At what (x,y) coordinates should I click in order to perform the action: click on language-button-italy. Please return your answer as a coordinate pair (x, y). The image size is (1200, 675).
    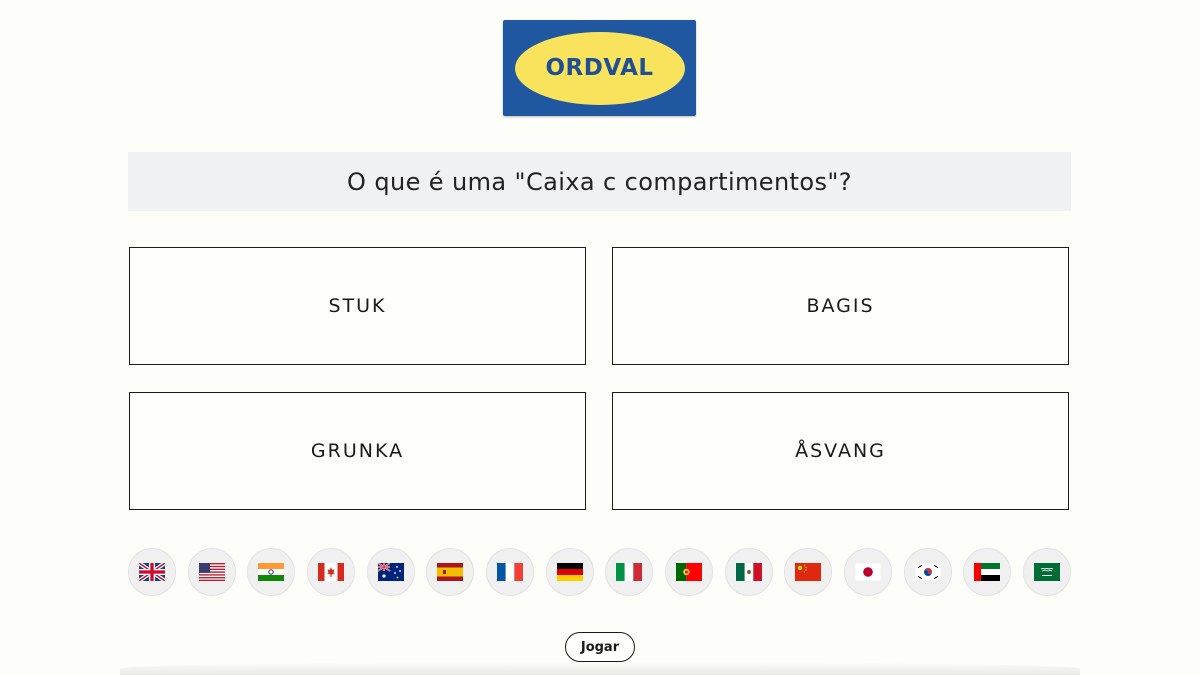
    Looking at the image, I should click on (629, 572).